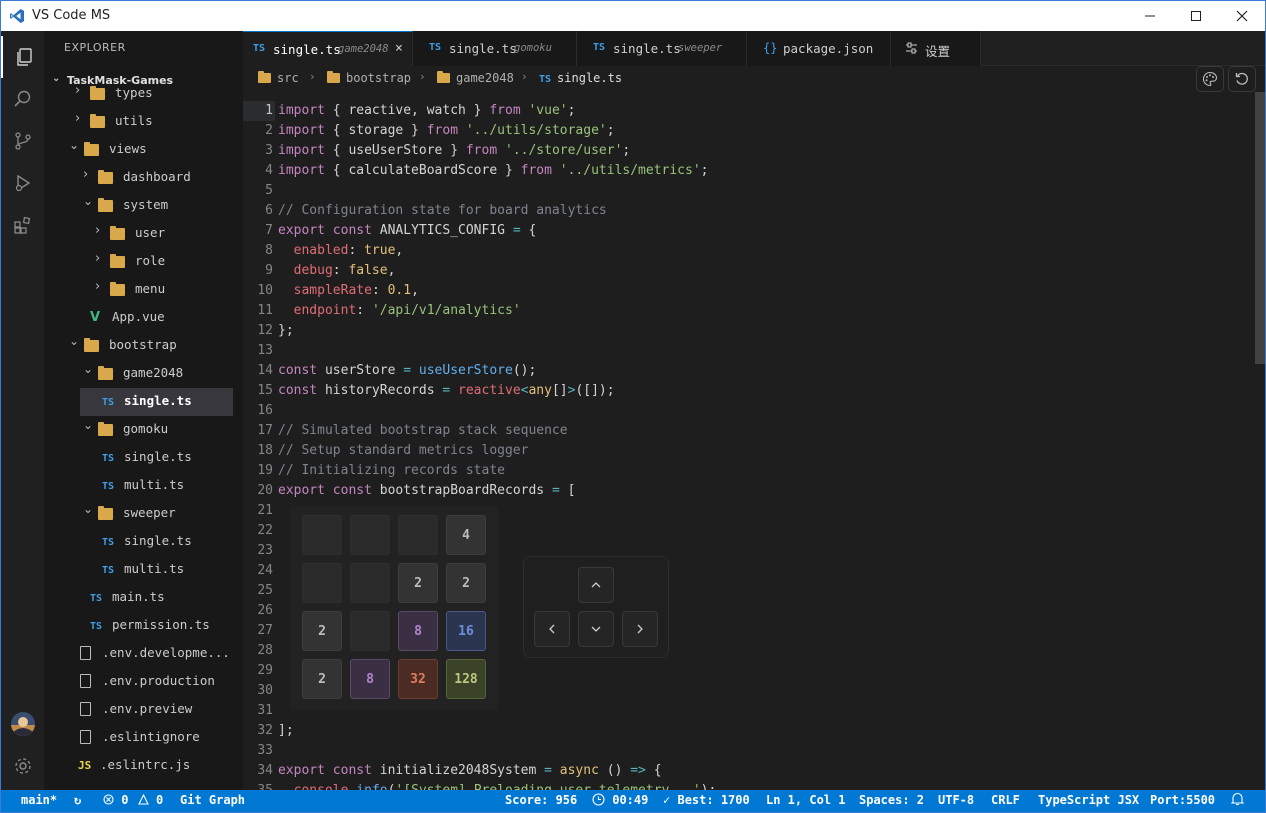 This screenshot has height=813, width=1266. Describe the element at coordinates (399, 48) in the screenshot. I see `close-icon: ×` at that location.